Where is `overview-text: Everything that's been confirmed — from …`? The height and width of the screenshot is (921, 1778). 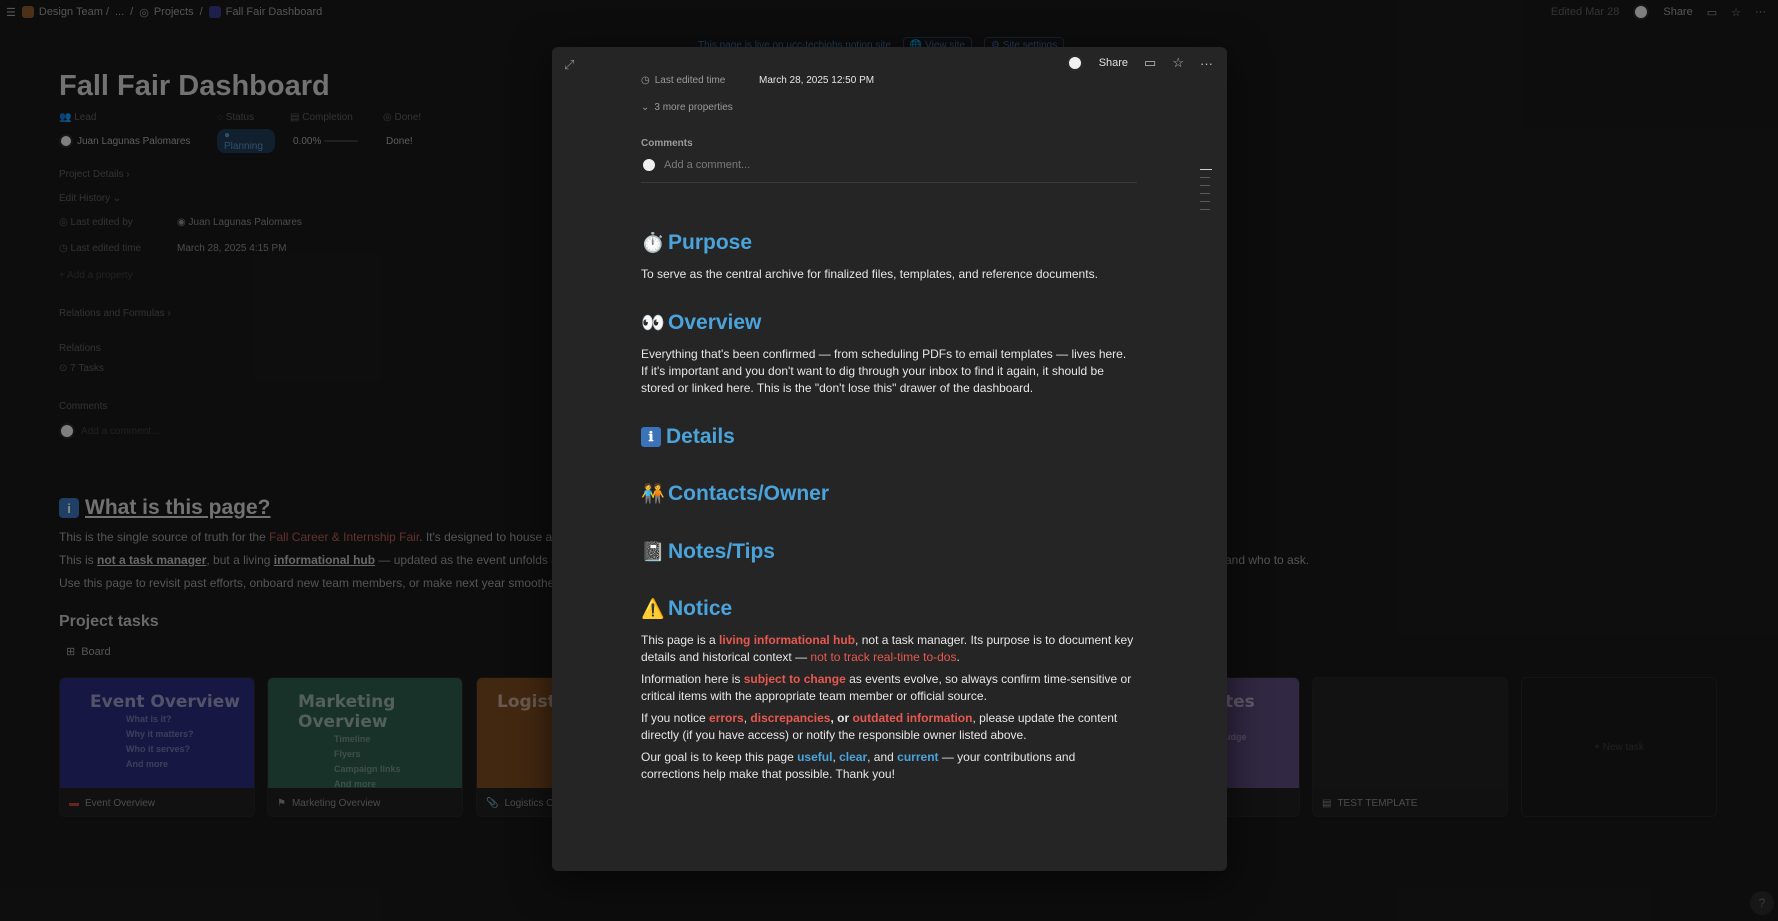 overview-text: Everything that's been confirmed — from … is located at coordinates (884, 371).